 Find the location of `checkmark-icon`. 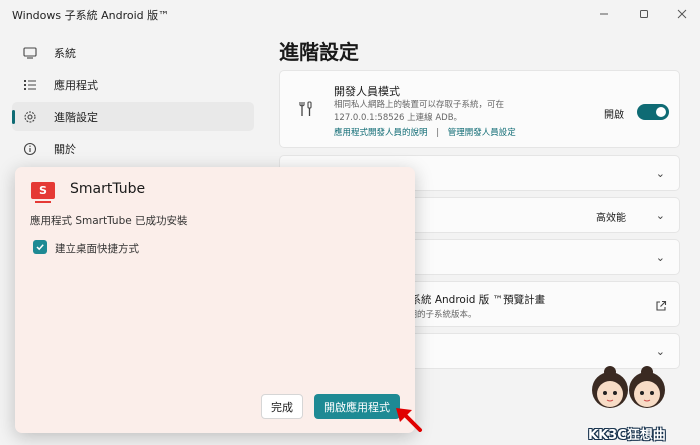

checkmark-icon is located at coordinates (40, 247).